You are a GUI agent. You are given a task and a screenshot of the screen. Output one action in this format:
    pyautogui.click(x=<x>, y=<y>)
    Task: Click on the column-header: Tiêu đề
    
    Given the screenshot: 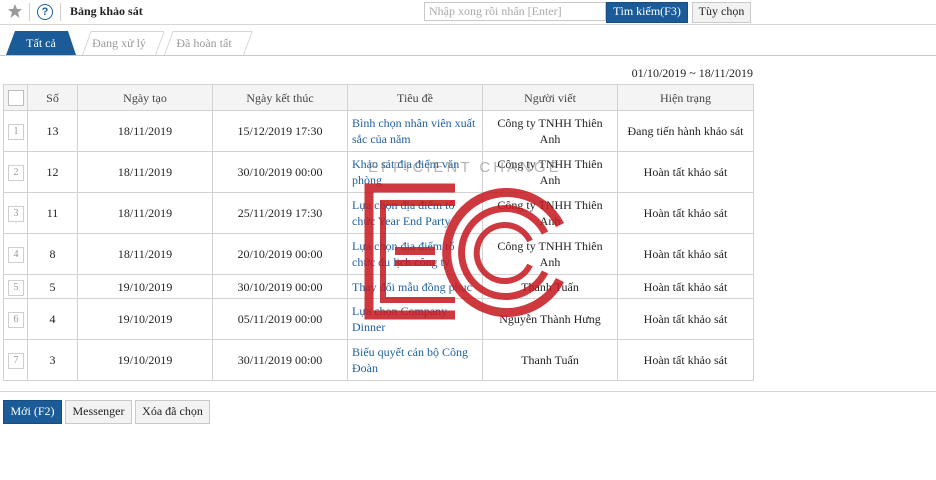 What is the action you would take?
    pyautogui.click(x=415, y=97)
    